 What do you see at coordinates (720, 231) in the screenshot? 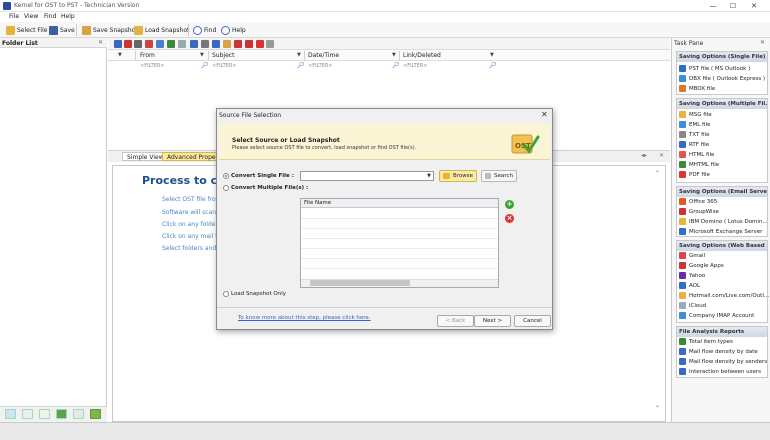
I see `save-exchange-option: Microsoft Exchange Server` at bounding box center [720, 231].